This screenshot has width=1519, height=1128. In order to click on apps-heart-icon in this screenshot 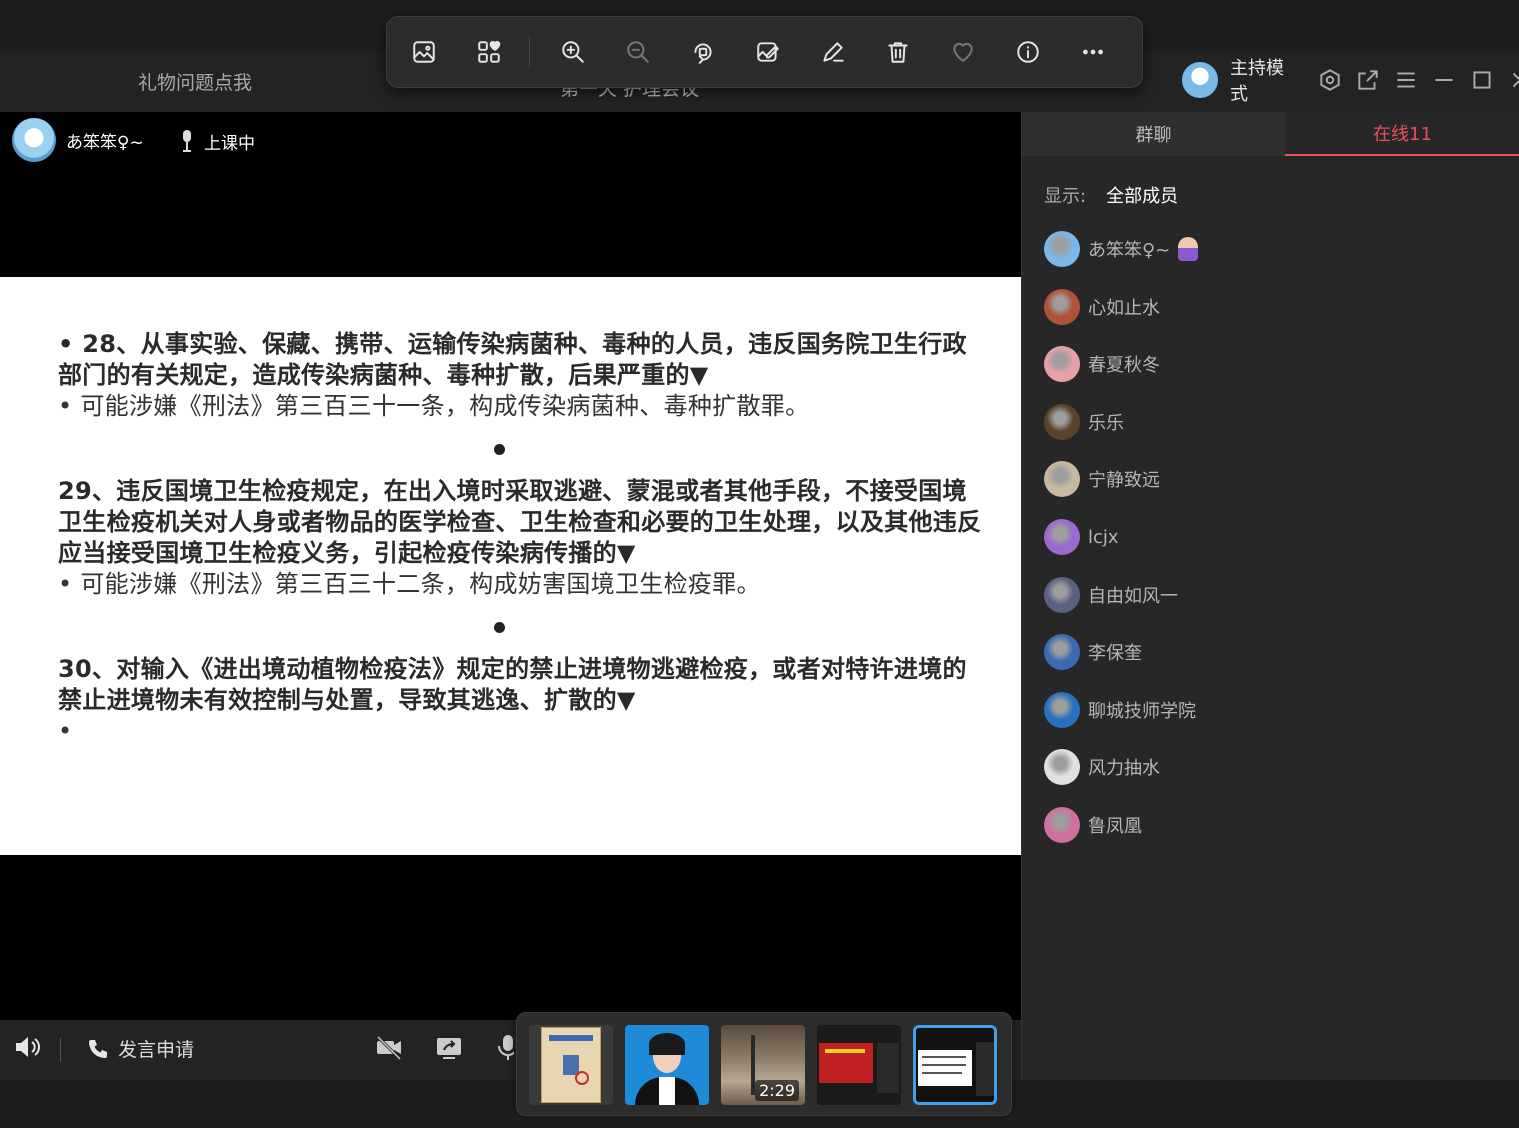, I will do `click(488, 52)`.